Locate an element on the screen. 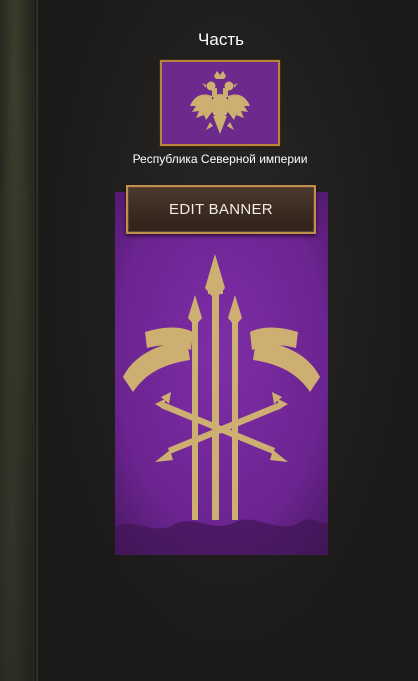 This screenshot has height=681, width=418. double-headed-eagle-icon is located at coordinates (220, 102).